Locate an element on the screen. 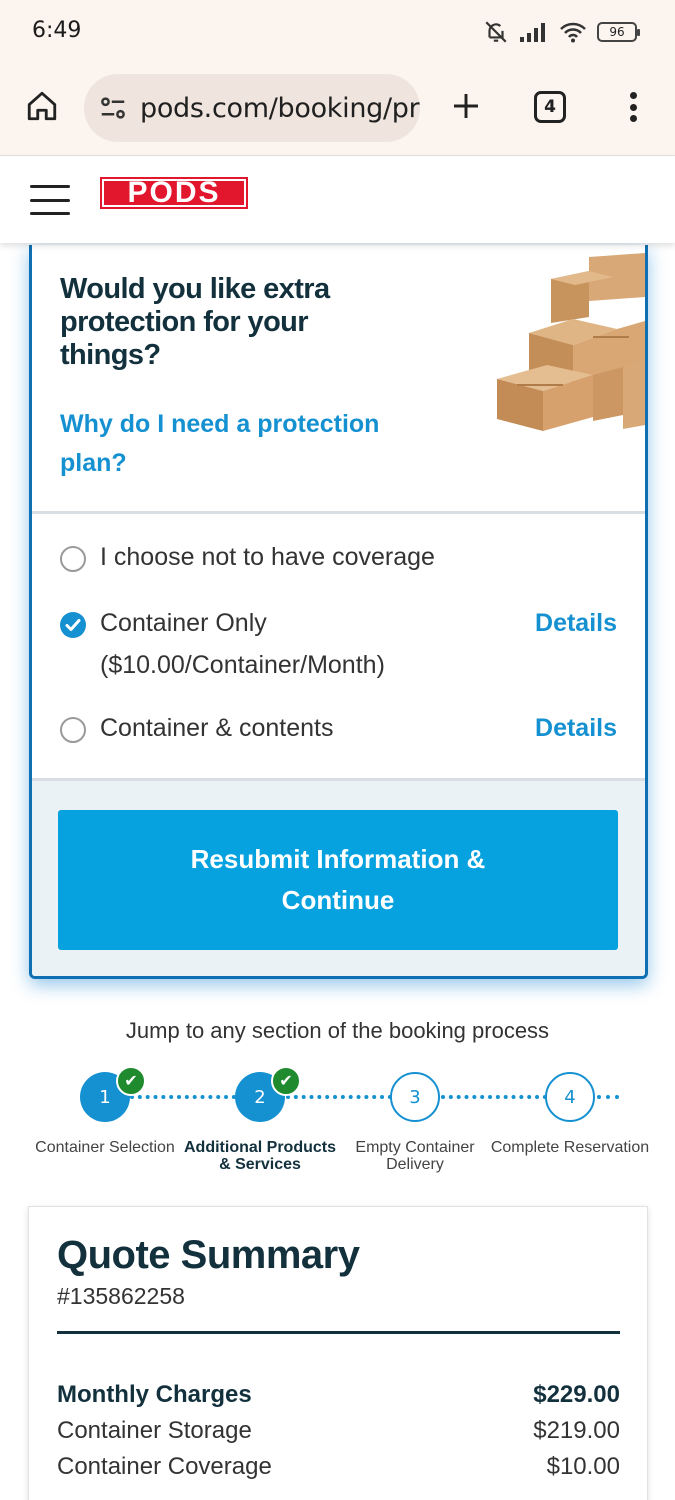 The height and width of the screenshot is (1500, 675). checkmark-icon is located at coordinates (73, 625).